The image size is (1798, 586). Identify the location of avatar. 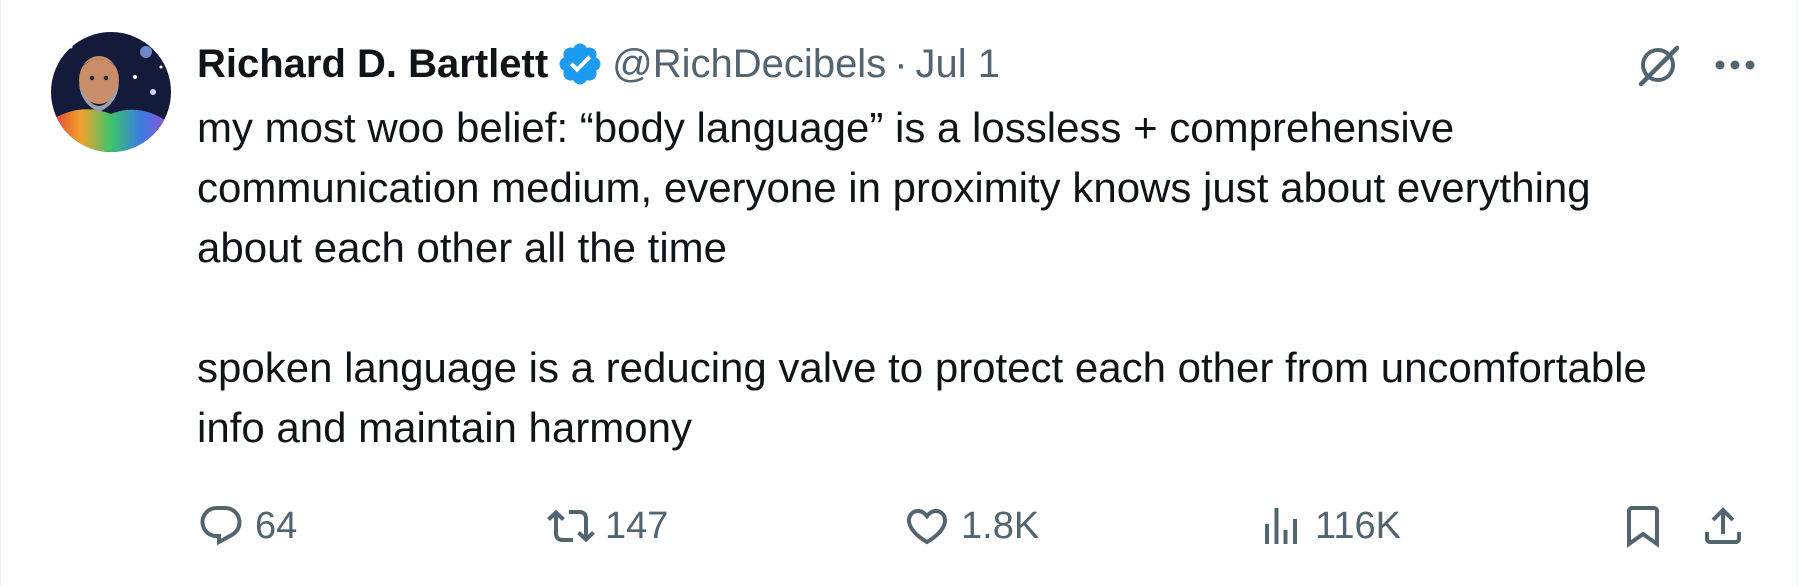
(111, 92).